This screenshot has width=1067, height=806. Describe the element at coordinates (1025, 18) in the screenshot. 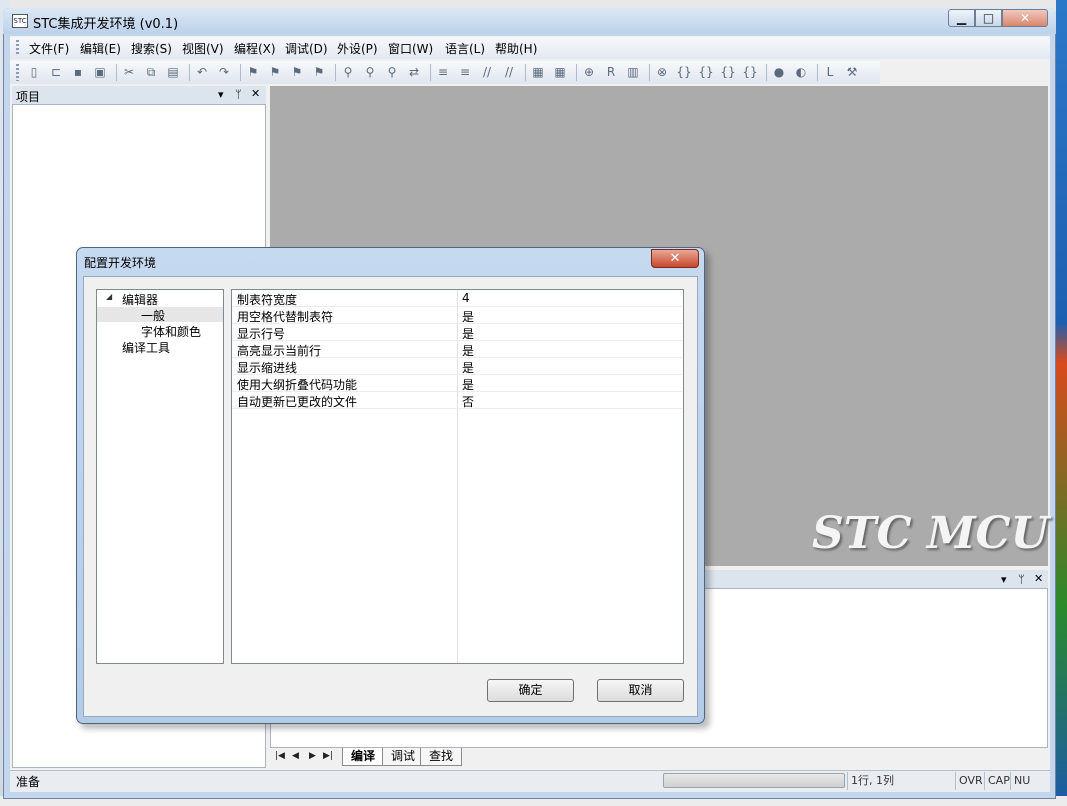

I see `close-button: ✕` at that location.